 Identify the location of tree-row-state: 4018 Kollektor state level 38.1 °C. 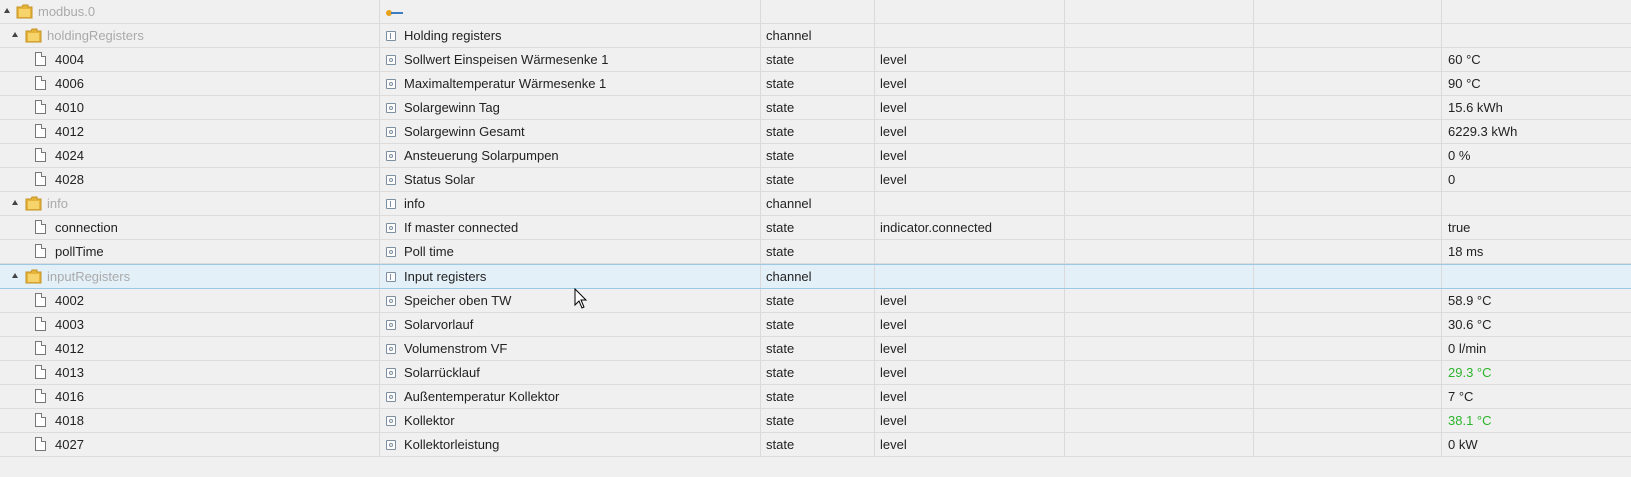
(815, 421).